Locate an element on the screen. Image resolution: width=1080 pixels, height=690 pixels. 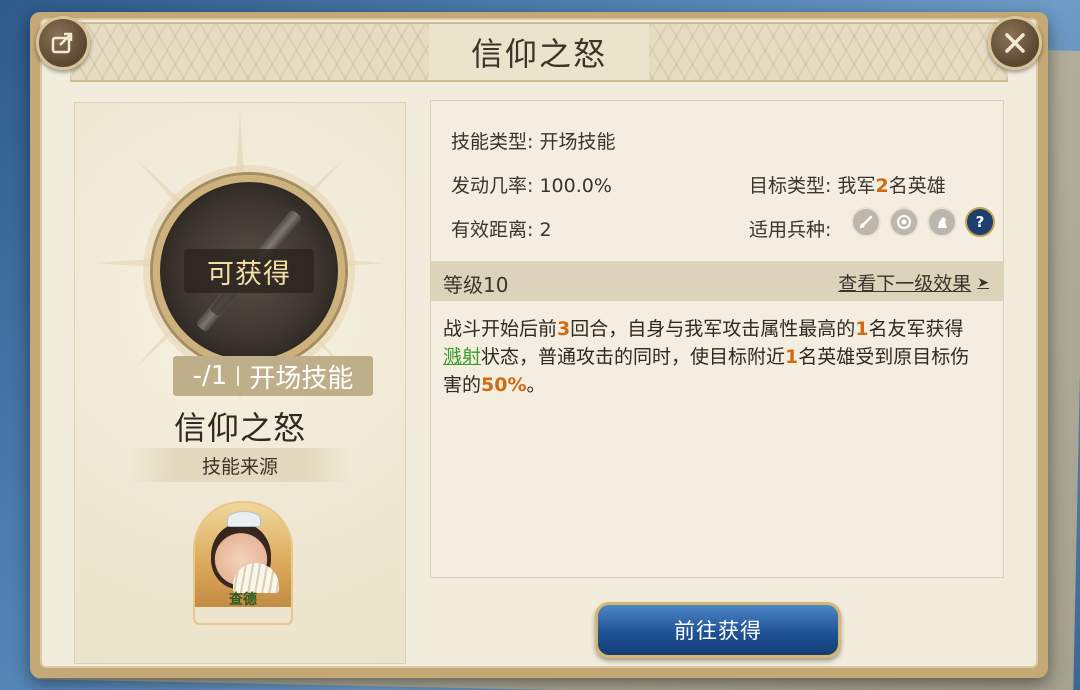
next-level-link: 查看下一级效果 ➤ is located at coordinates (913, 282).